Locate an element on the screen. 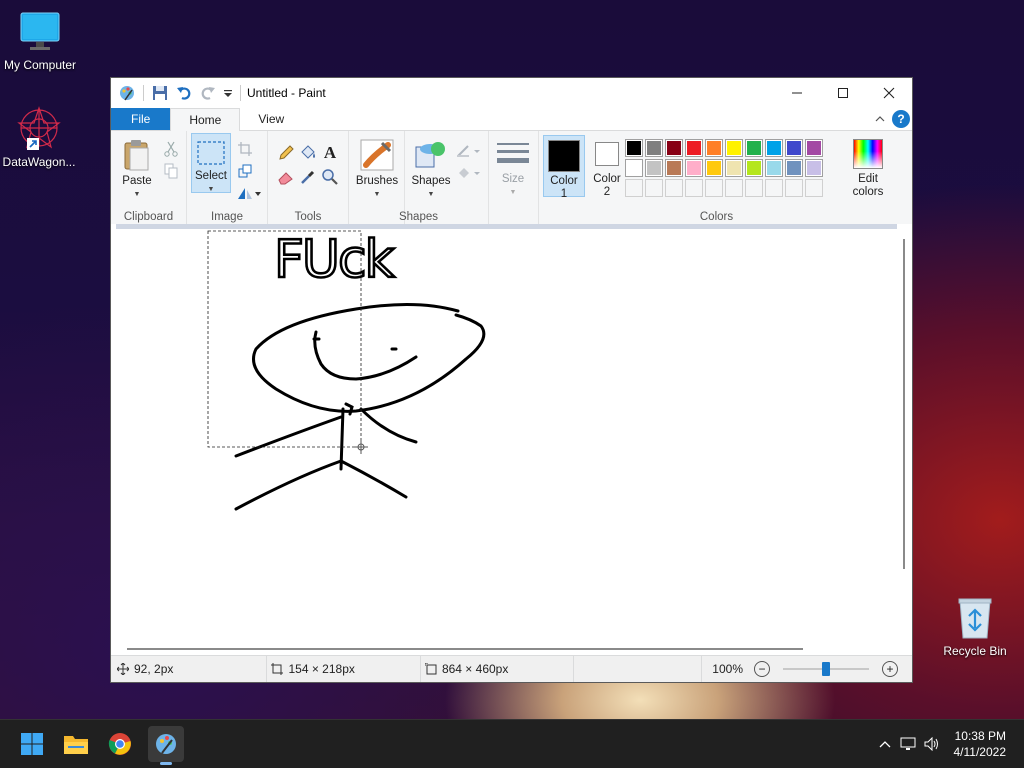  zoom-out-button: − is located at coordinates (762, 669).